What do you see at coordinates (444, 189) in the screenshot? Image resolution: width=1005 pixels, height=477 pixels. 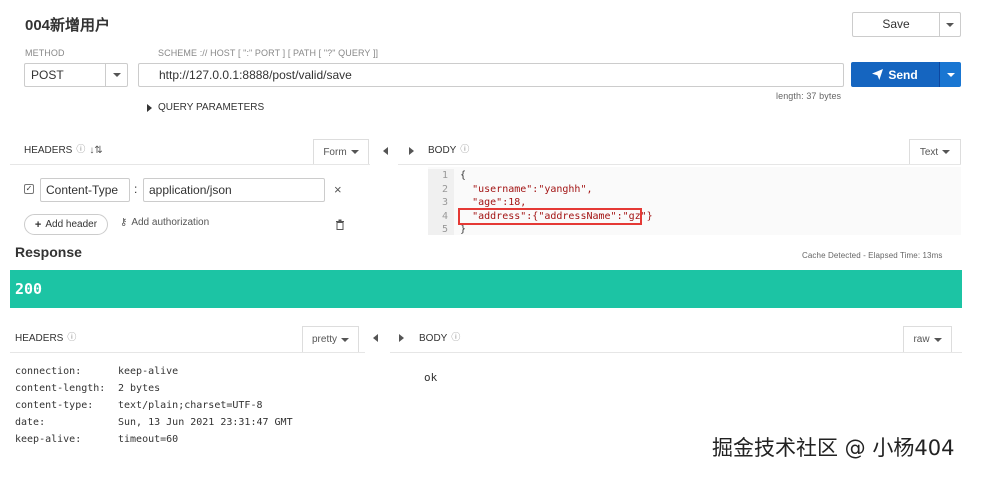 I see `line-number: 2` at bounding box center [444, 189].